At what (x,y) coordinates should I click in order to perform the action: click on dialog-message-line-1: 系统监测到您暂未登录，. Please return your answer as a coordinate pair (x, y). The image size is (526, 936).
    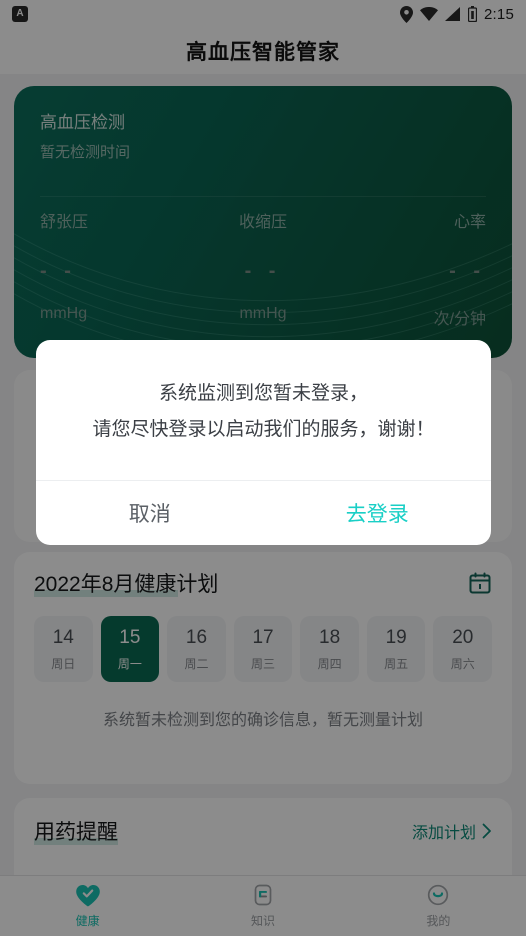
    Looking at the image, I should click on (263, 393).